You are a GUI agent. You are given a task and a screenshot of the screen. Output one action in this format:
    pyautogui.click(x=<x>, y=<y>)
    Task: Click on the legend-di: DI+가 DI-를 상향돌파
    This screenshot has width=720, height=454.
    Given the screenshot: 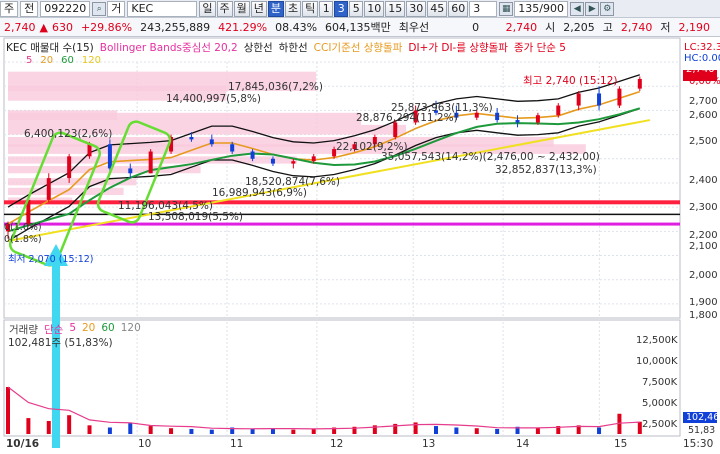 What is the action you would take?
    pyautogui.click(x=459, y=47)
    